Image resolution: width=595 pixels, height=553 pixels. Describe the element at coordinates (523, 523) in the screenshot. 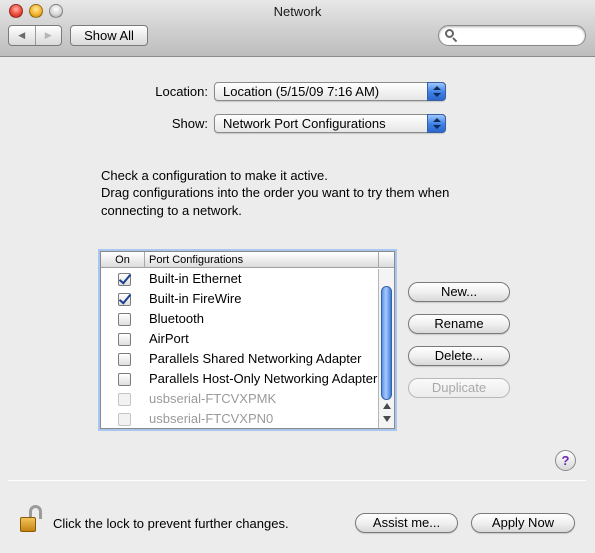

I see `apply-now-button: Apply Now` at that location.